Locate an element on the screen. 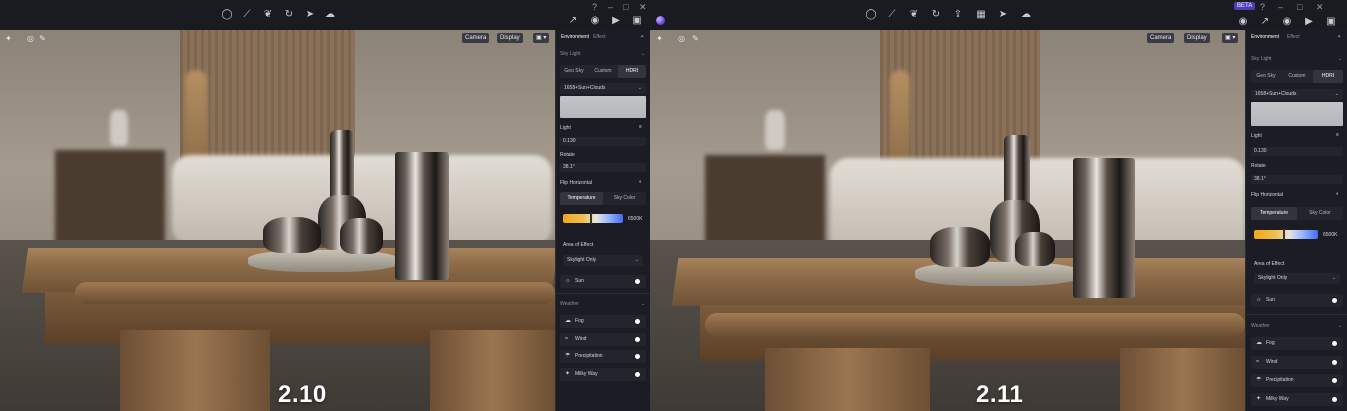  wind-row: ≈ Wind is located at coordinates (603, 339).